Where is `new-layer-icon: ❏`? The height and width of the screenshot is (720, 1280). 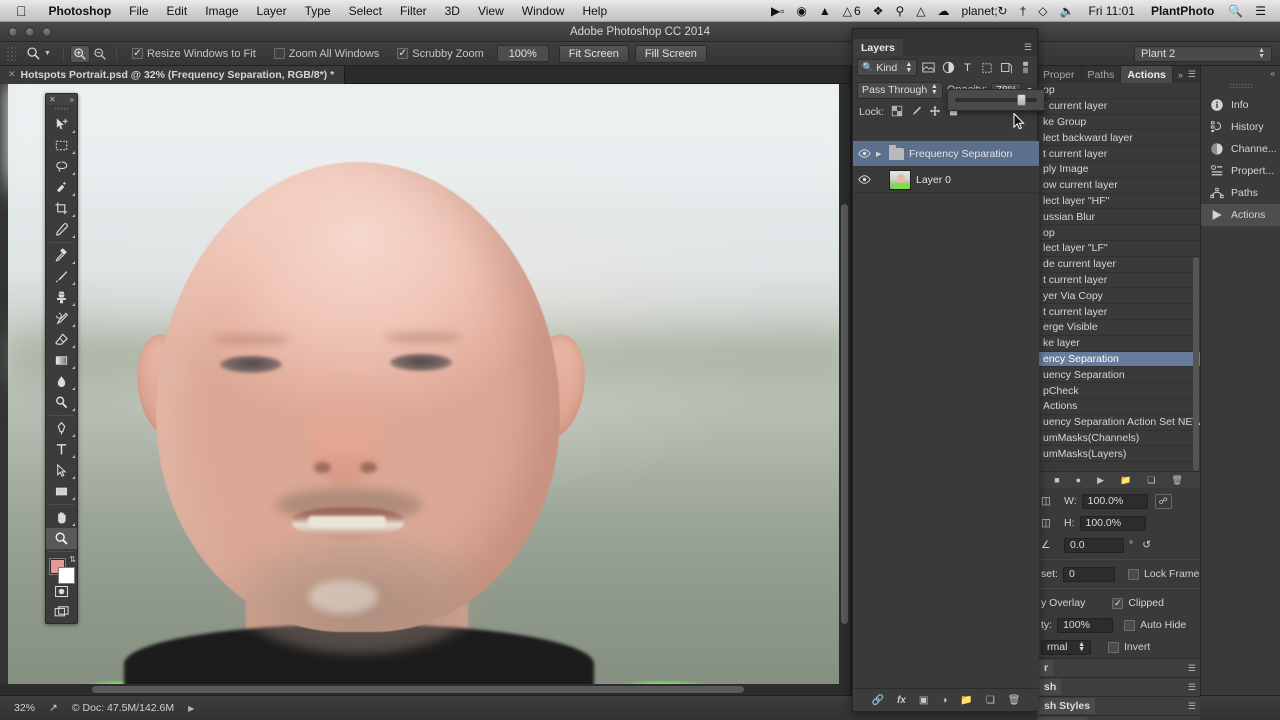 new-layer-icon: ❏ is located at coordinates (990, 700).